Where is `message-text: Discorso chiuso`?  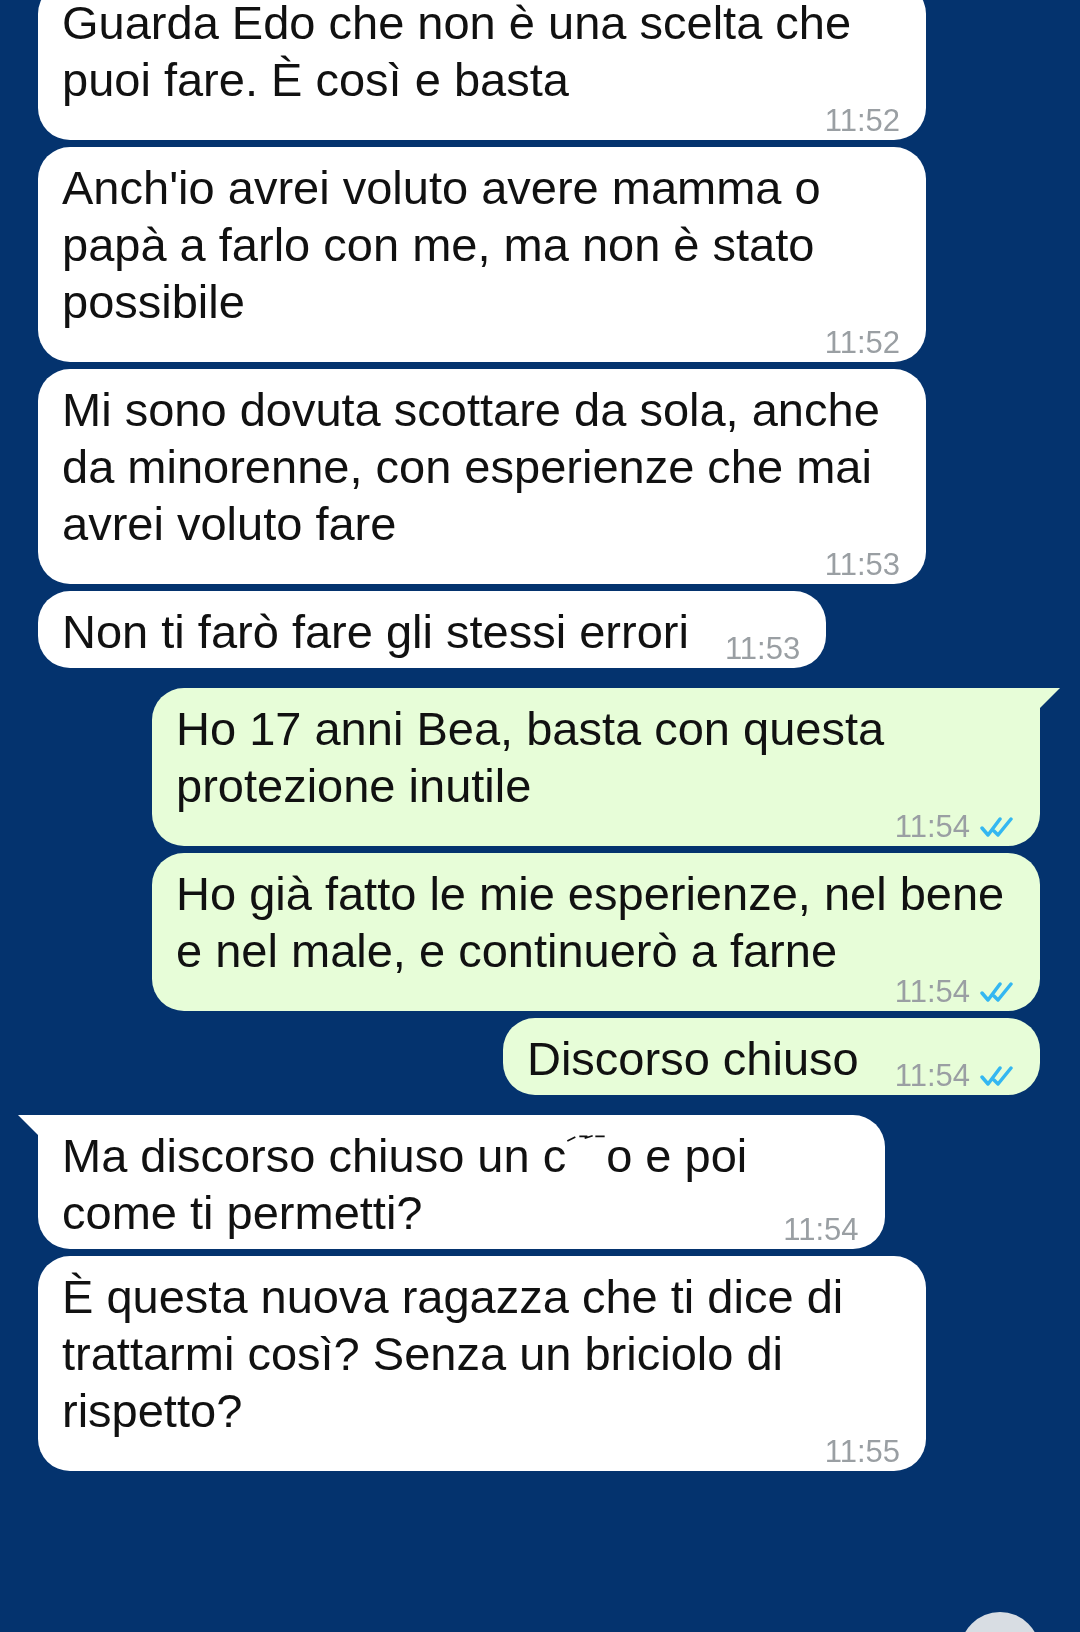
message-text: Discorso chiuso is located at coordinates (693, 1059).